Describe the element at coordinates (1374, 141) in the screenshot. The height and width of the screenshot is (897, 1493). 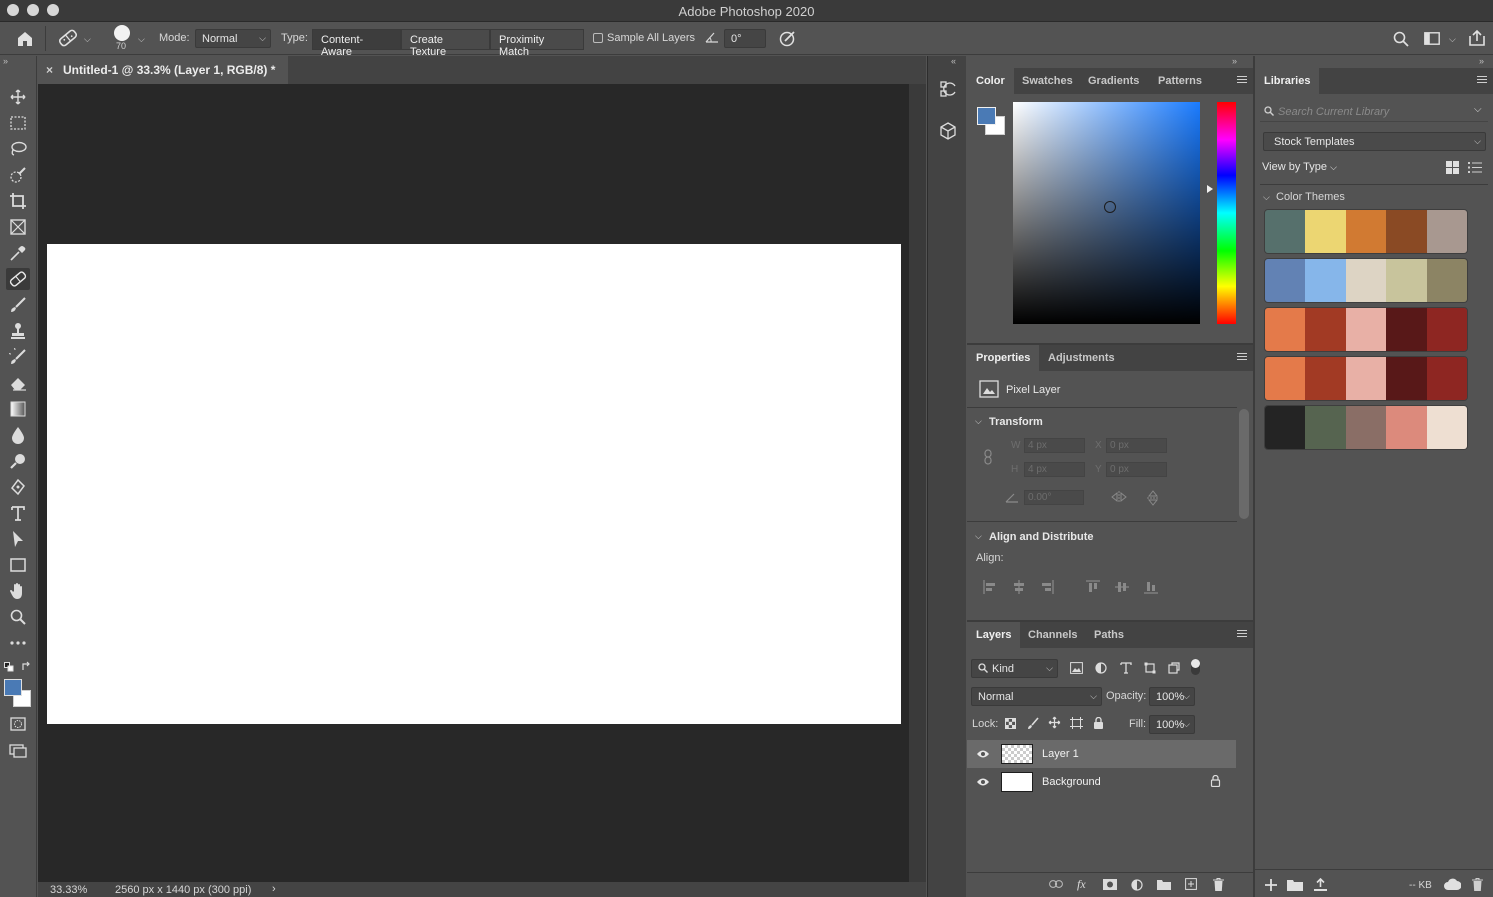
I see `library-select: Stock Templates ⌵` at that location.